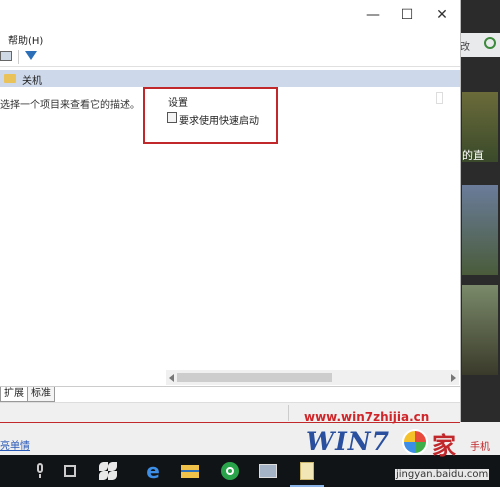 Image resolution: width=500 pixels, height=487 pixels. I want to click on background-photo-caption: 的直, so click(473, 155).